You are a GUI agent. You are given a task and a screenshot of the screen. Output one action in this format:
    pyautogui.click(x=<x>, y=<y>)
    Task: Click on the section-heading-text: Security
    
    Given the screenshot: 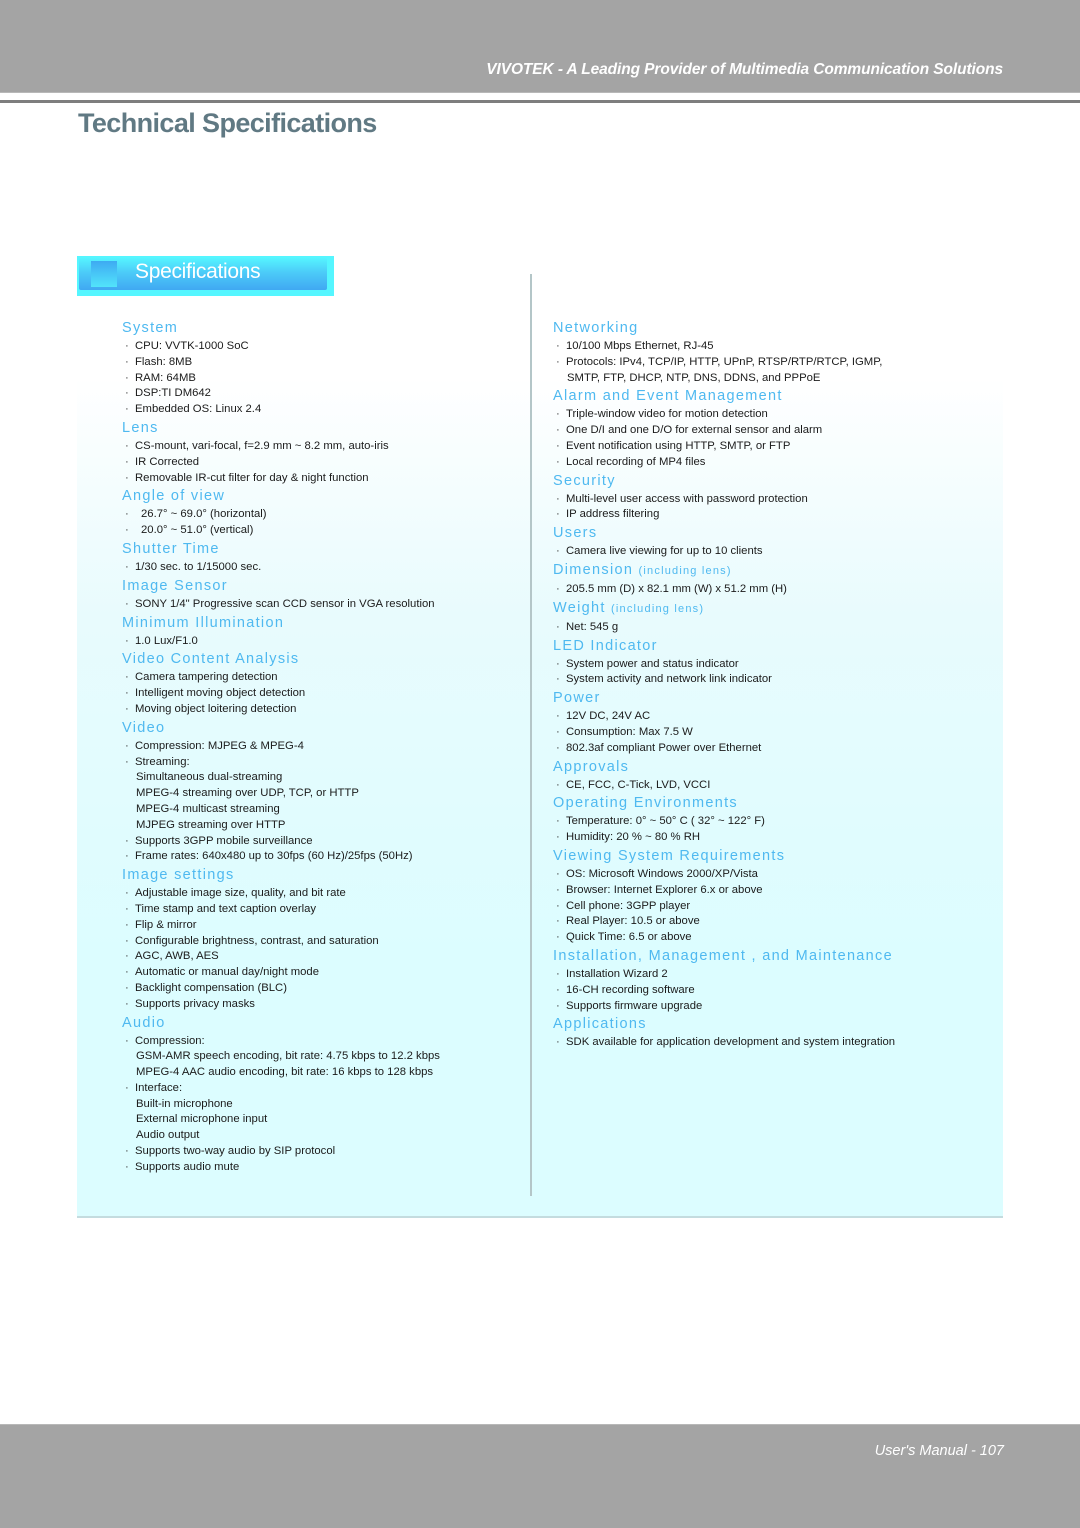 What is the action you would take?
    pyautogui.click(x=584, y=480)
    